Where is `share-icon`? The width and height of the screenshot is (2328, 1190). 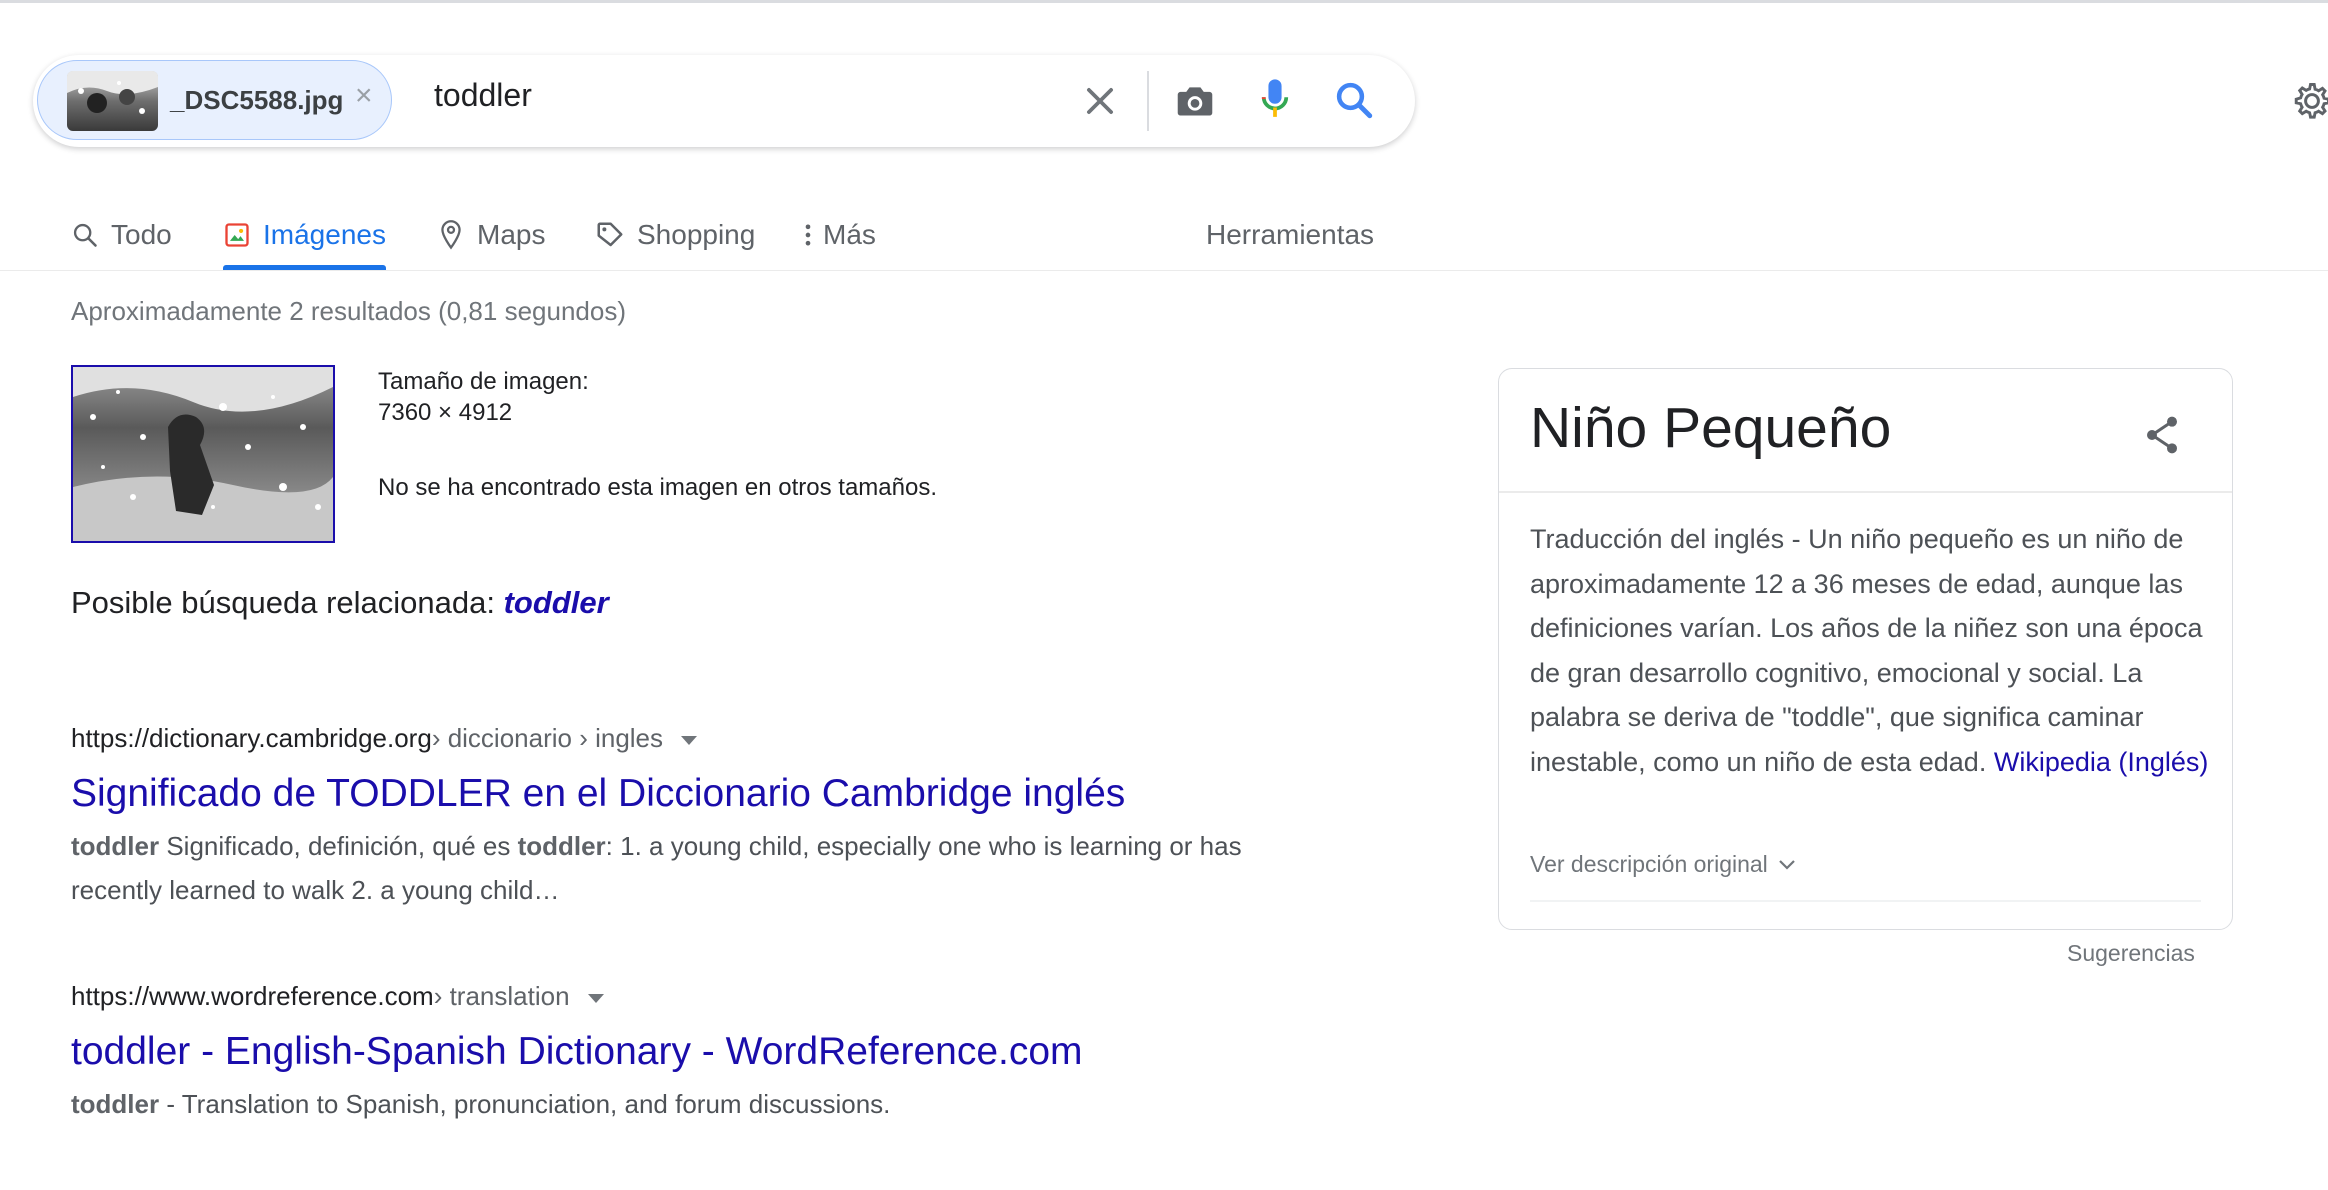
share-icon is located at coordinates (2162, 437).